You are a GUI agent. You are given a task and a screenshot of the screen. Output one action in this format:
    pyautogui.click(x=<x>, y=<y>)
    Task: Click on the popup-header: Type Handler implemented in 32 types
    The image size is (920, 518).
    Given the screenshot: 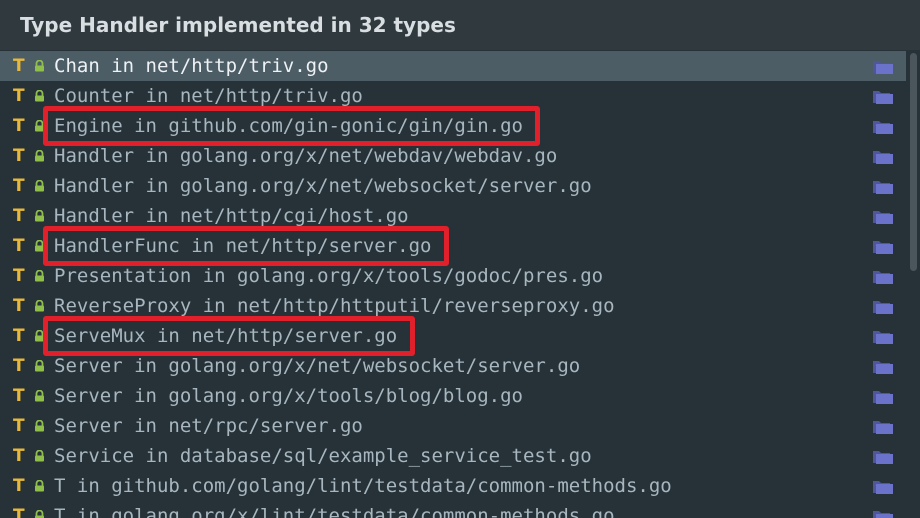 What is the action you would take?
    pyautogui.click(x=460, y=25)
    